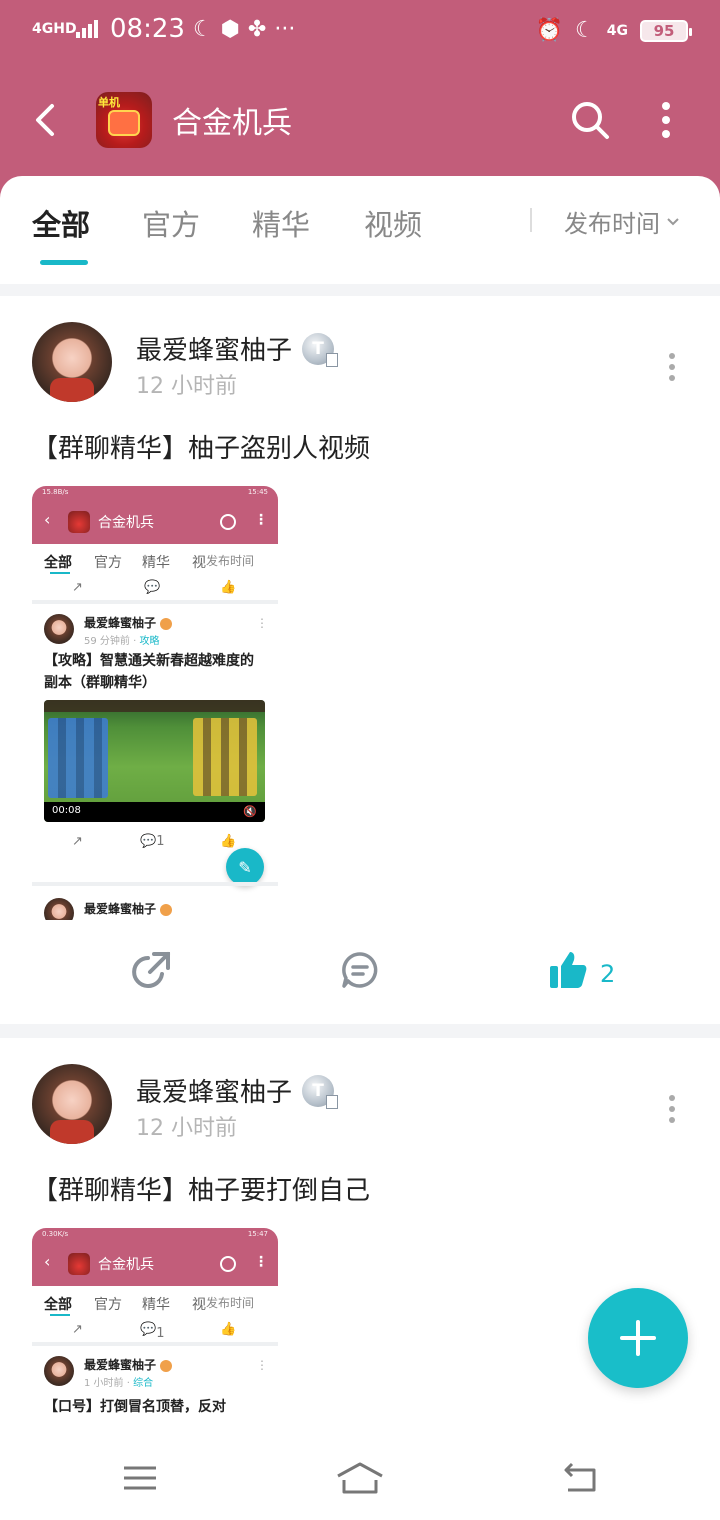  I want to click on status-time: 08:23, so click(147, 29).